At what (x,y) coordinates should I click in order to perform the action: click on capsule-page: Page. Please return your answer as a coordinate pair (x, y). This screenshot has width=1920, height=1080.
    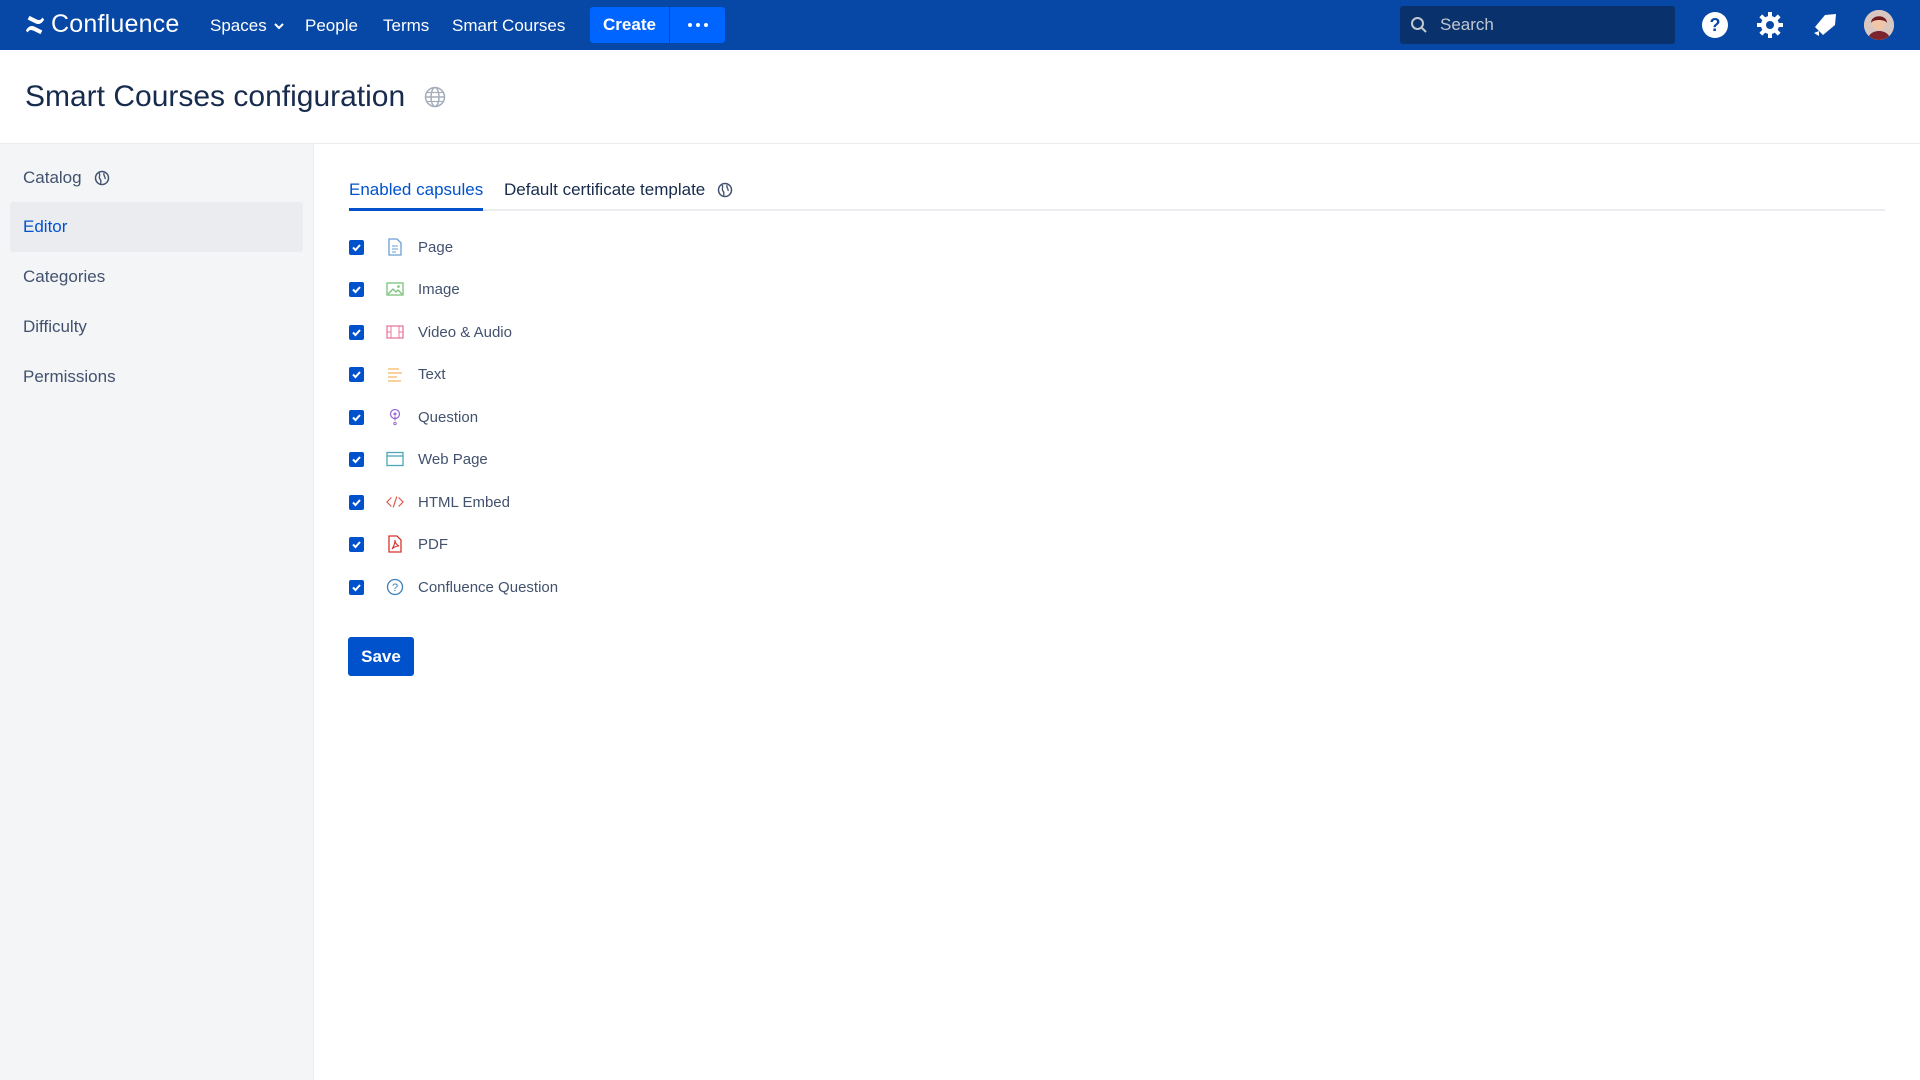
    Looking at the image, I should click on (401, 247).